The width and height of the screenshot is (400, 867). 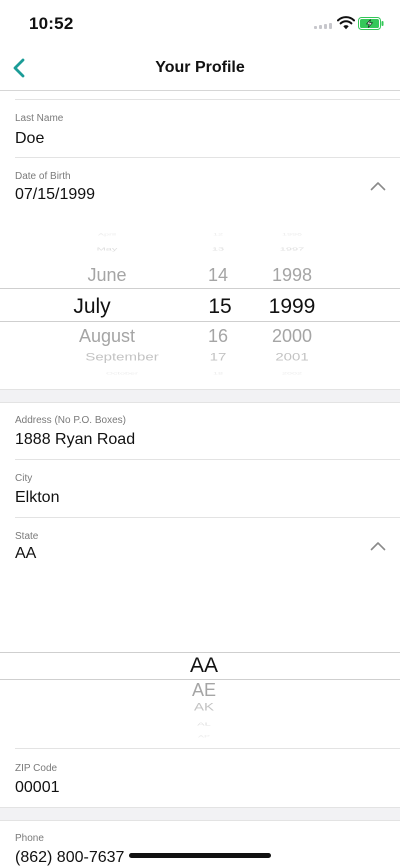 I want to click on month-option: May, so click(x=107, y=249).